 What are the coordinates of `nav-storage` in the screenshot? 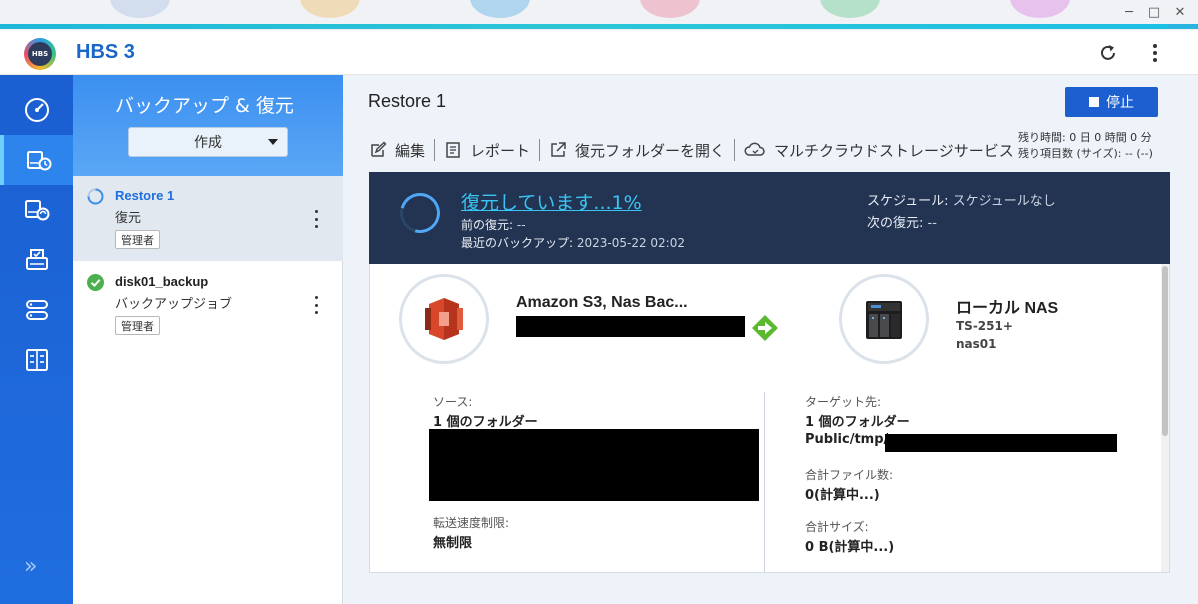 It's located at (36, 260).